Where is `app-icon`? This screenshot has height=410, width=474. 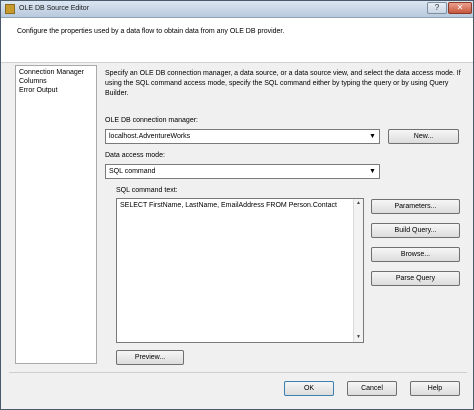 app-icon is located at coordinates (10, 9).